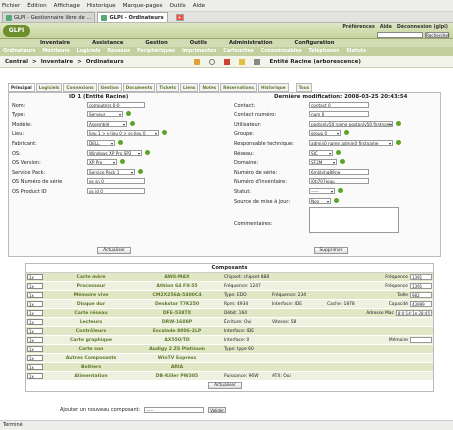 Image resolution: width=453 pixels, height=430 pixels. What do you see at coordinates (177, 313) in the screenshot?
I see `component-model-link: DFE-538TX` at bounding box center [177, 313].